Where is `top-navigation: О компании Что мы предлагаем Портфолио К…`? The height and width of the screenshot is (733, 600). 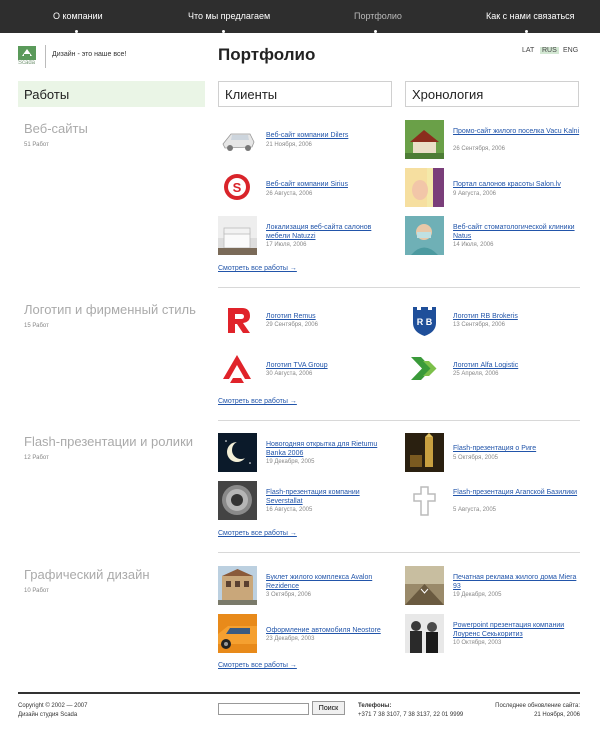 top-navigation: О компании Что мы предлагаем Портфолио К… is located at coordinates (300, 16).